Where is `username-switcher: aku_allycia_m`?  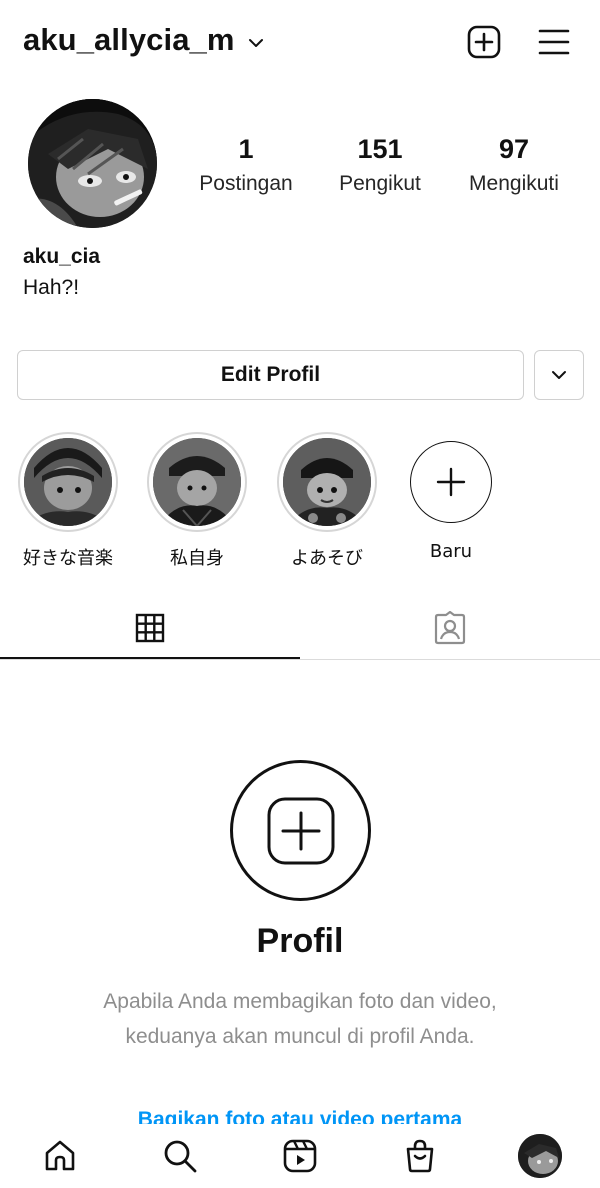
username-switcher: aku_allycia_m is located at coordinates (129, 40).